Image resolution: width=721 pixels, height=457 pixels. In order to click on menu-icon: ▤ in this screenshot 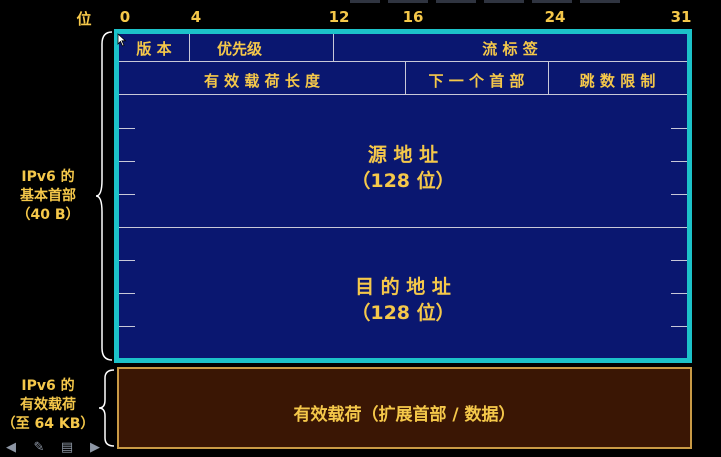, I will do `click(67, 448)`.